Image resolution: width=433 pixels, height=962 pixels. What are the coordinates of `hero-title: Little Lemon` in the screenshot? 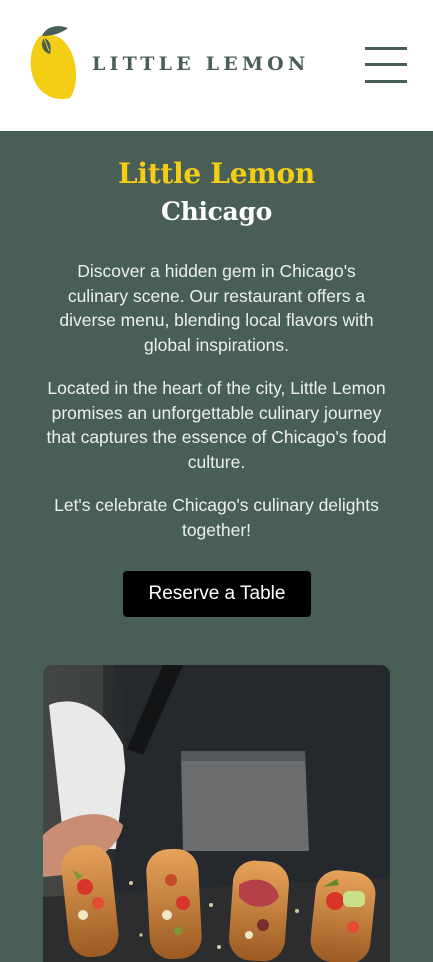 It's located at (216, 173).